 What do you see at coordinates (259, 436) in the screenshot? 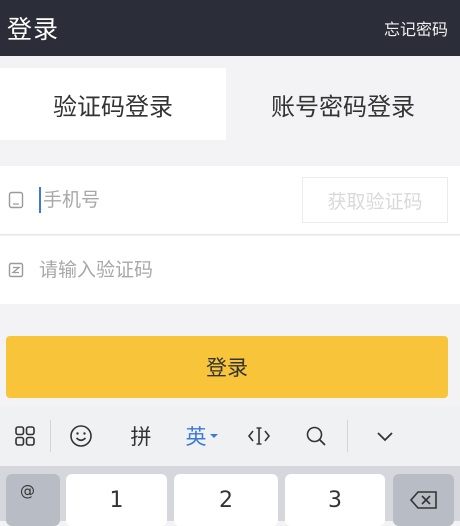
I see `cursor-move-icon` at bounding box center [259, 436].